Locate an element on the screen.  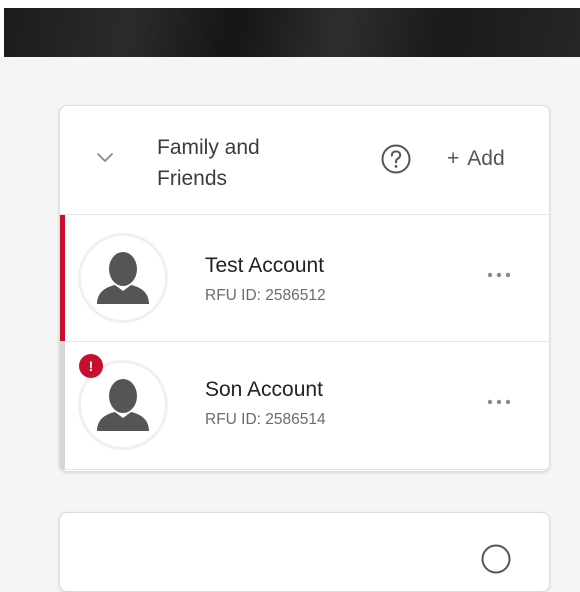
avatar is located at coordinates (123, 278).